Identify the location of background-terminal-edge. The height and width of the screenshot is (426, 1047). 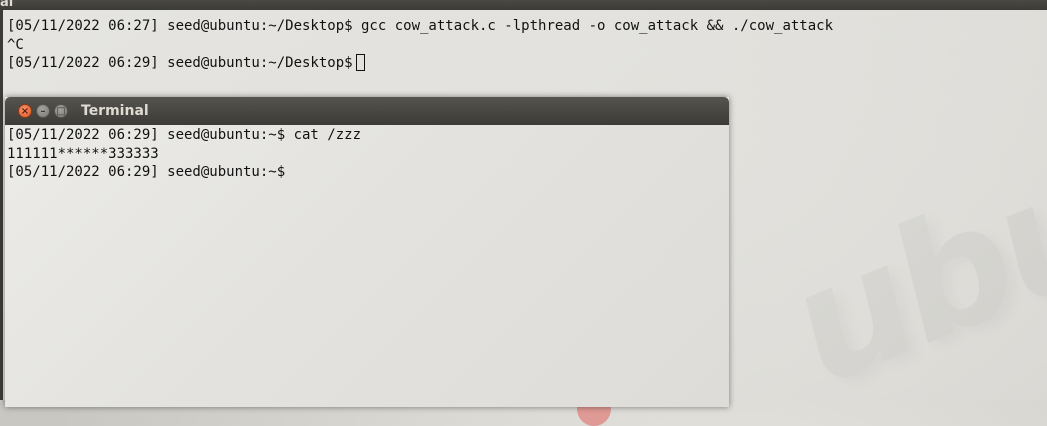
(1, 205).